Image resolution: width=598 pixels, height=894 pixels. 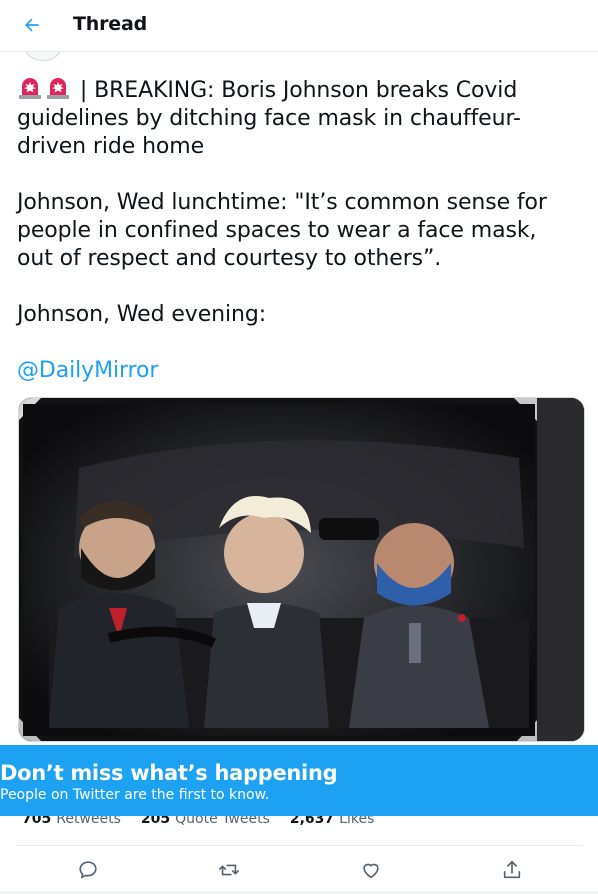 I want to click on share-button, so click(x=512, y=870).